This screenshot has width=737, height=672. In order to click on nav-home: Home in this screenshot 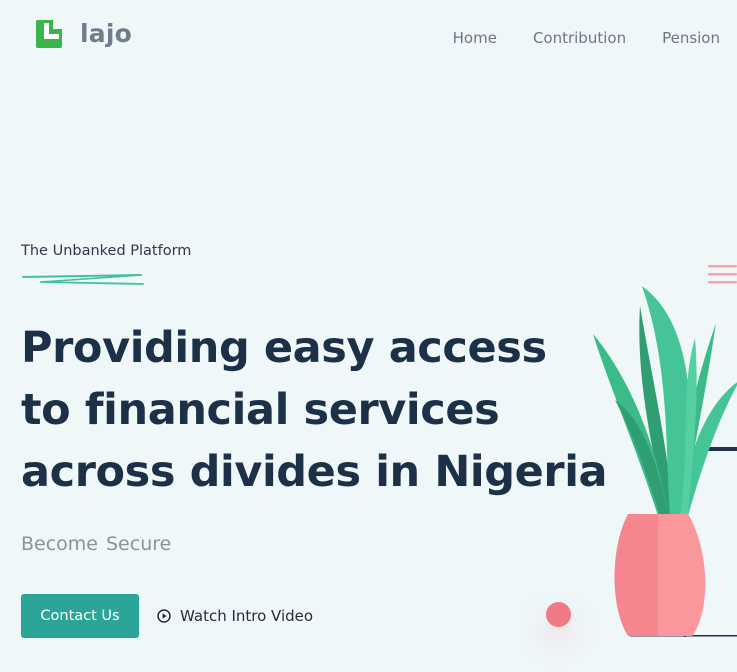, I will do `click(475, 38)`.